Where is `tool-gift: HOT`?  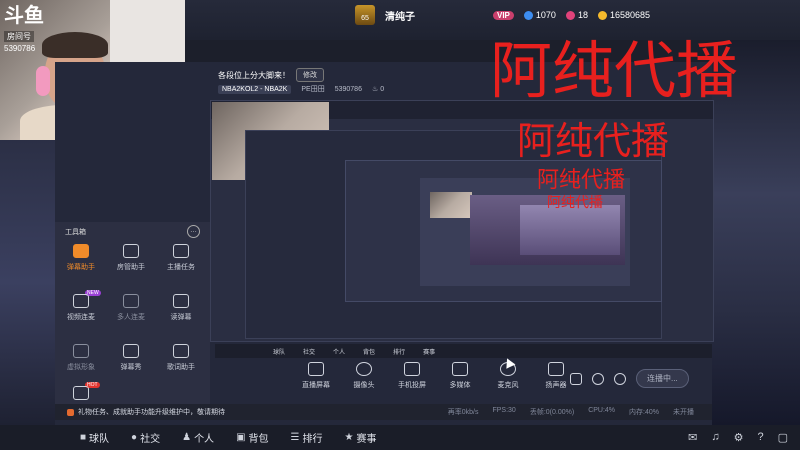 tool-gift: HOT is located at coordinates (81, 391).